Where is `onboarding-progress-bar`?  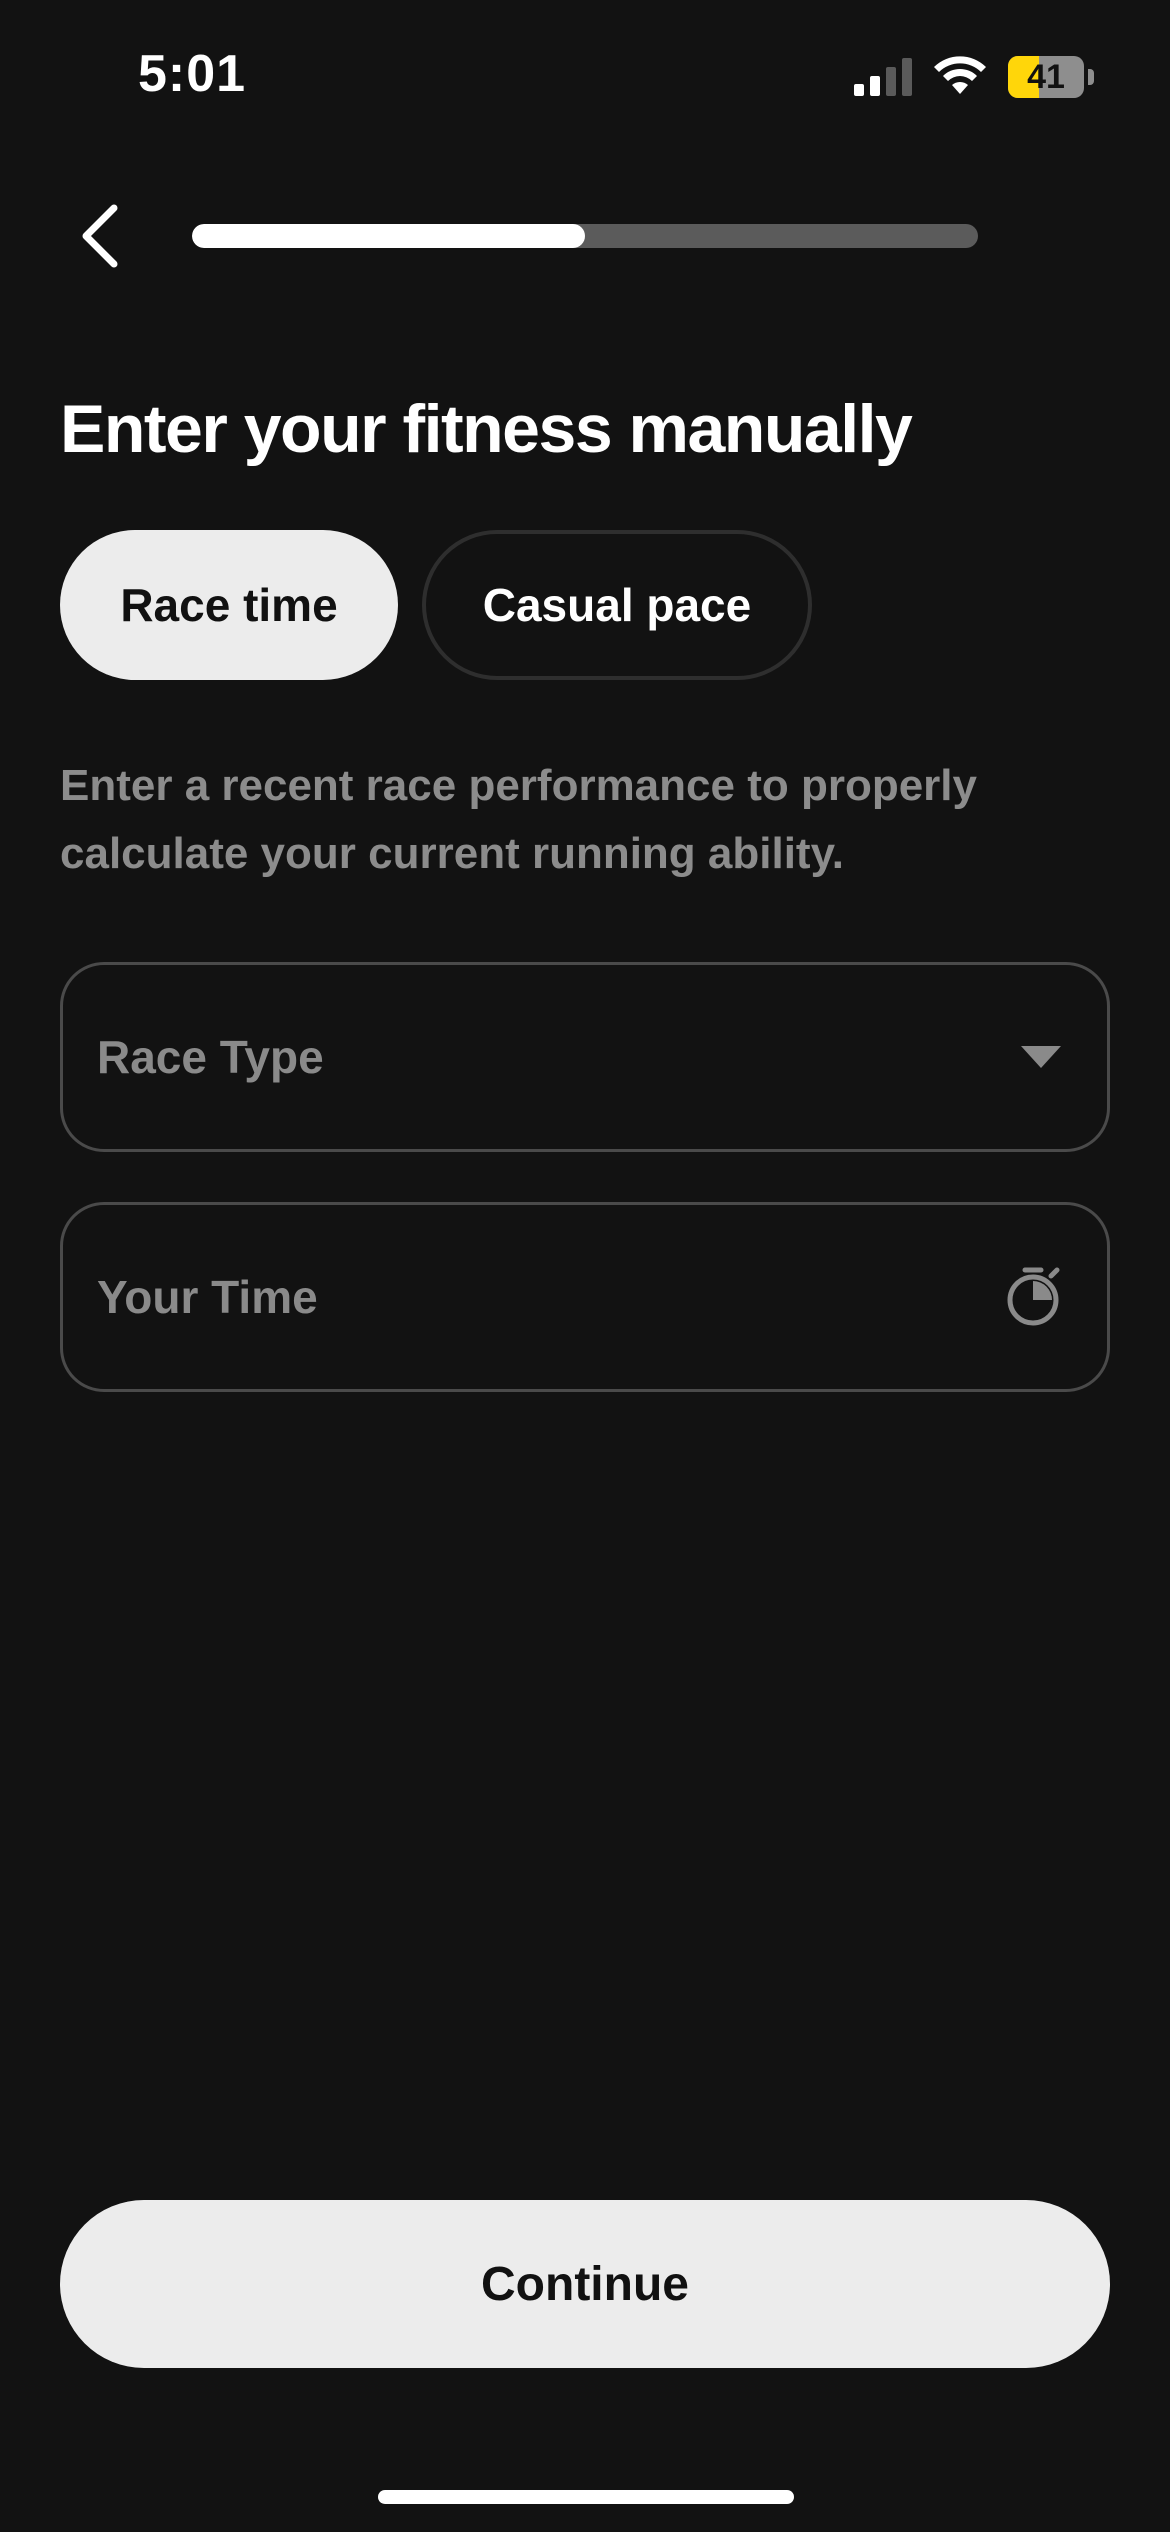 onboarding-progress-bar is located at coordinates (585, 236).